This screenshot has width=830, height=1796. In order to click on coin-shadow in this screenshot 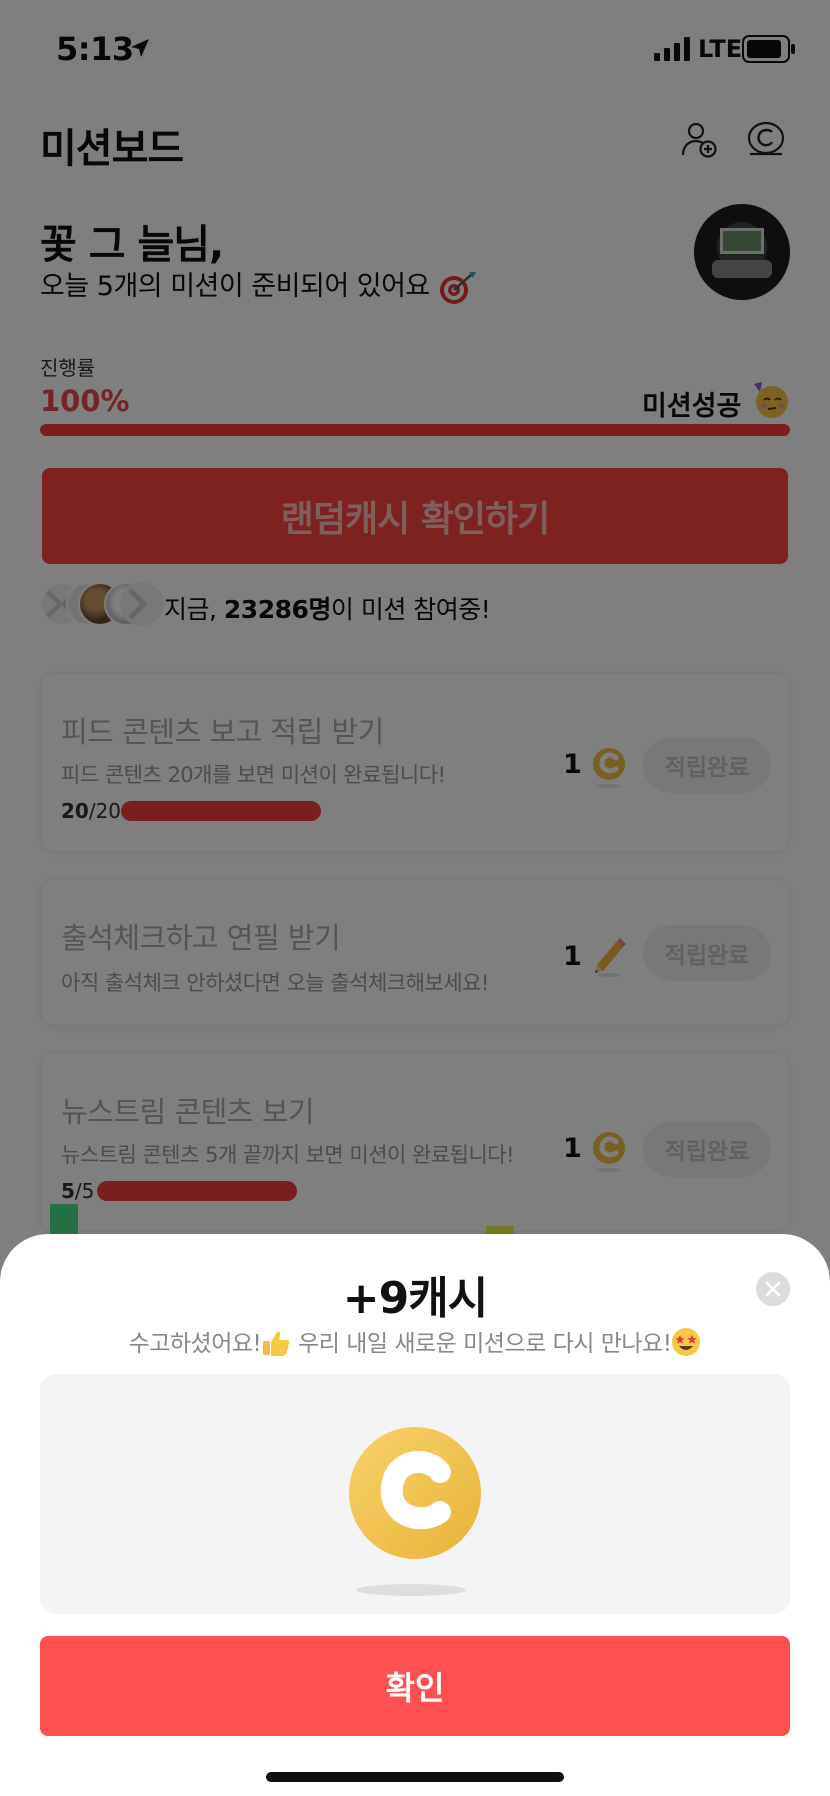, I will do `click(411, 1590)`.